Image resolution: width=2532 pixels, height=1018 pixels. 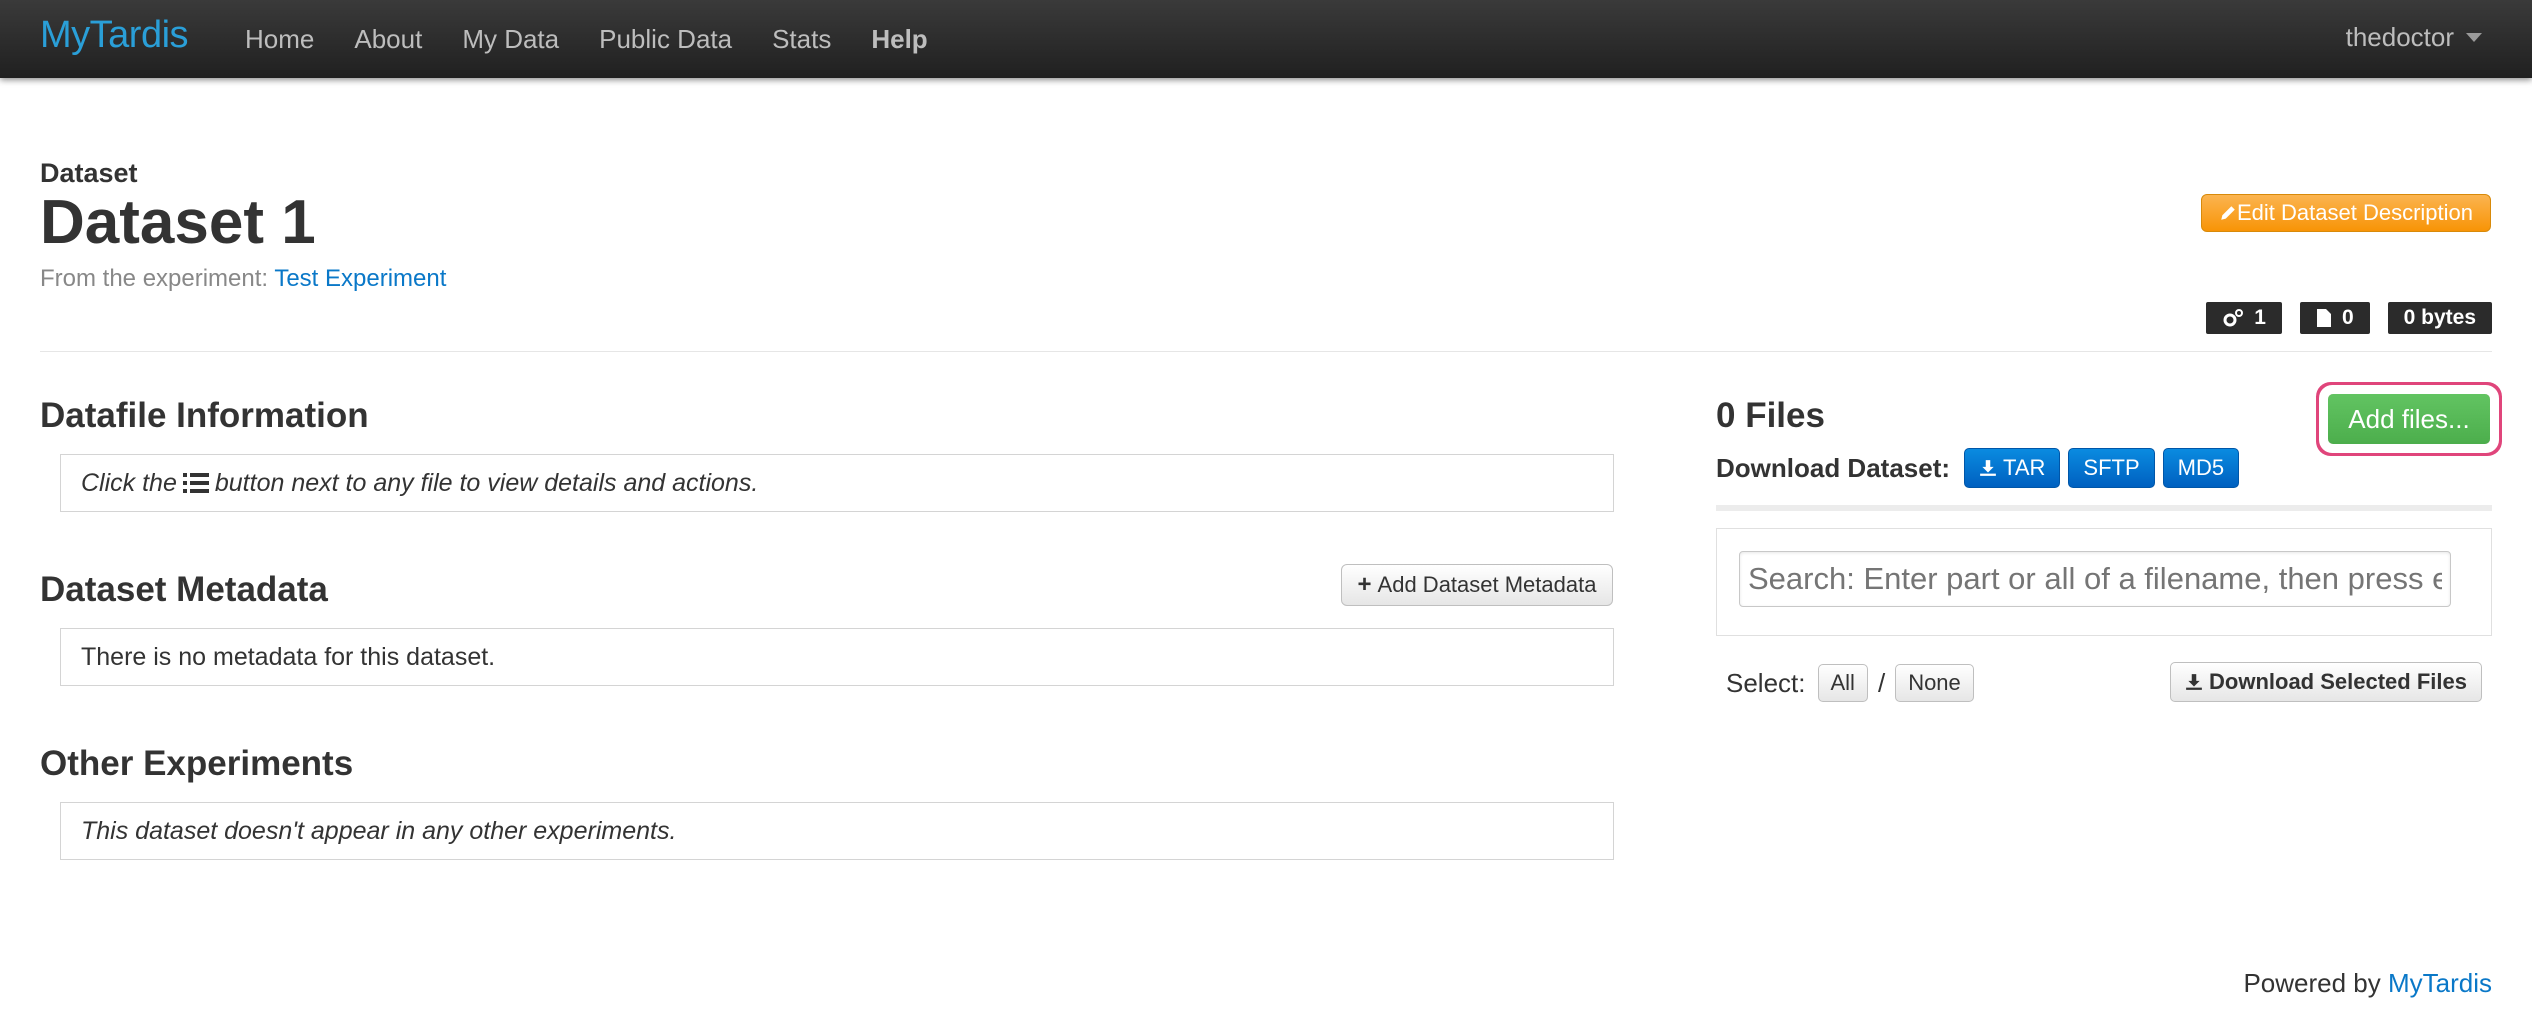 What do you see at coordinates (1266, 351) in the screenshot?
I see `header-divider` at bounding box center [1266, 351].